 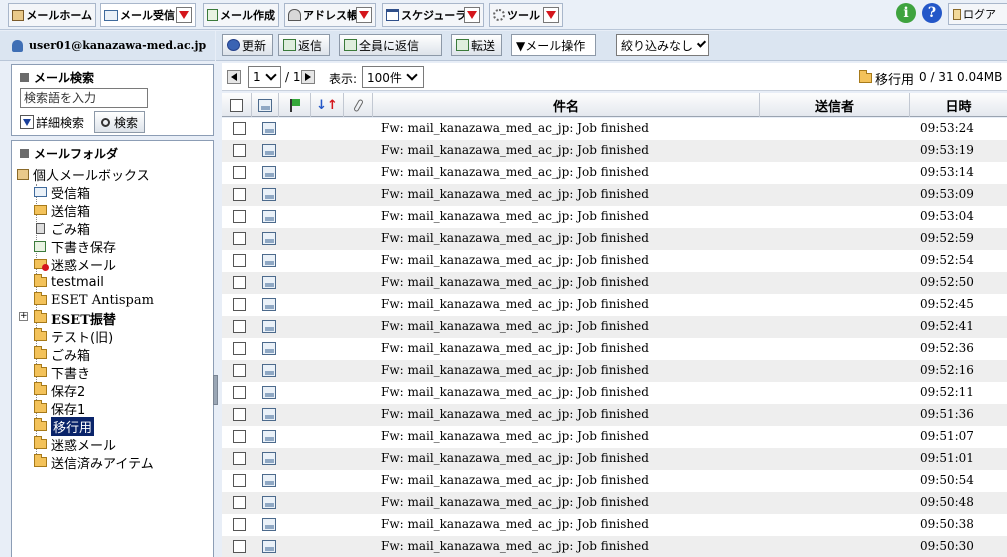 What do you see at coordinates (75, 246) in the screenshot?
I see `folder-drafts-saved: 下書き保存` at bounding box center [75, 246].